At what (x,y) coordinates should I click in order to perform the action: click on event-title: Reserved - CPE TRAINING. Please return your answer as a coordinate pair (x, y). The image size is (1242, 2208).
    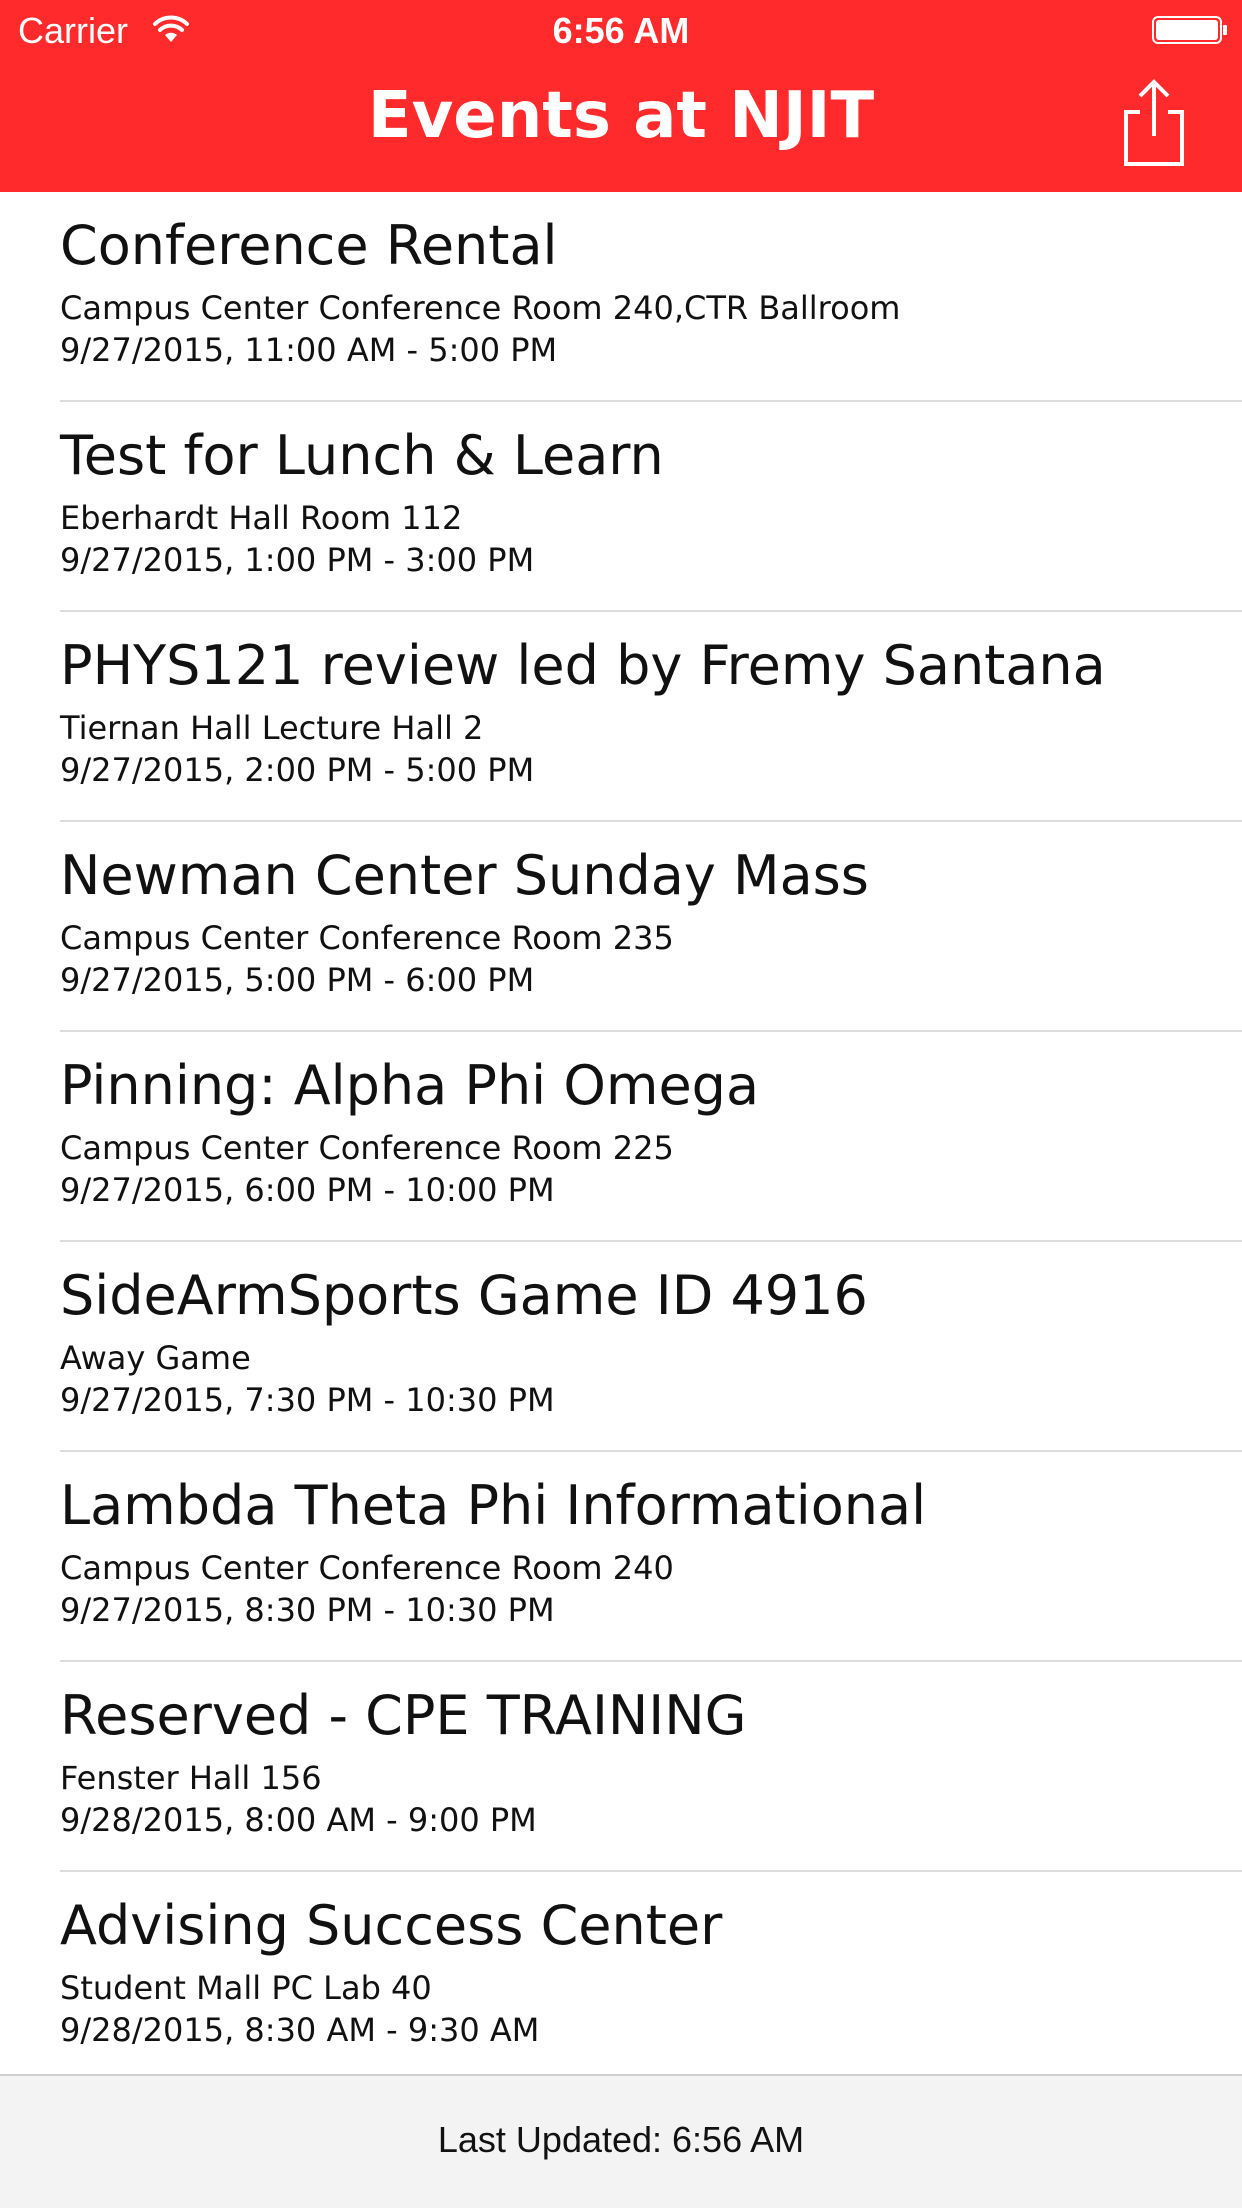
    Looking at the image, I should click on (403, 1715).